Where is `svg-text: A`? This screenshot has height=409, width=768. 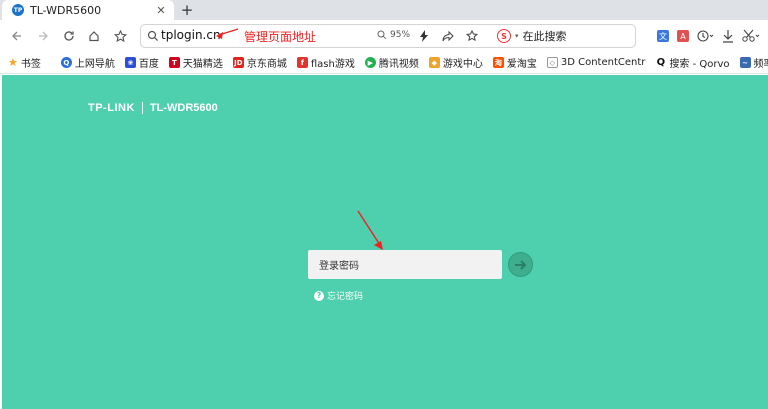
svg-text: A is located at coordinates (683, 36).